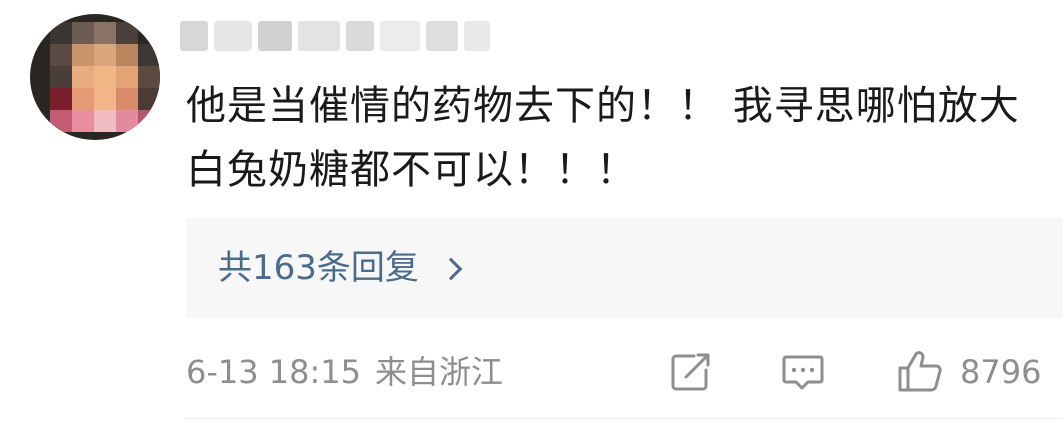  What do you see at coordinates (451, 269) in the screenshot?
I see `chevron-right-icon` at bounding box center [451, 269].